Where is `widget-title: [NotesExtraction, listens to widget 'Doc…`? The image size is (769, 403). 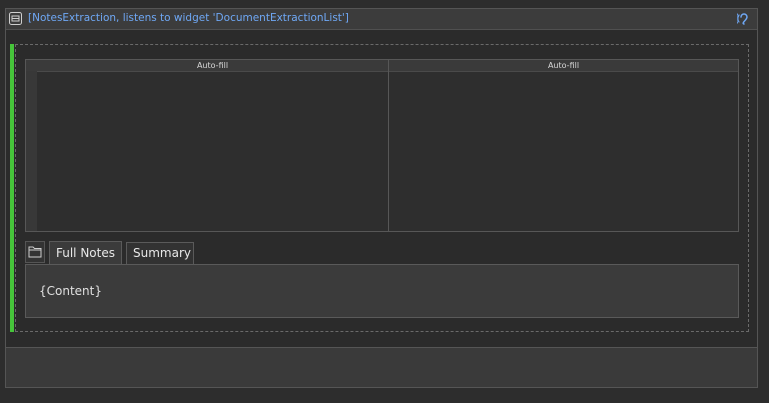
widget-title: [NotesExtraction, listens to widget 'Doc… is located at coordinates (188, 18).